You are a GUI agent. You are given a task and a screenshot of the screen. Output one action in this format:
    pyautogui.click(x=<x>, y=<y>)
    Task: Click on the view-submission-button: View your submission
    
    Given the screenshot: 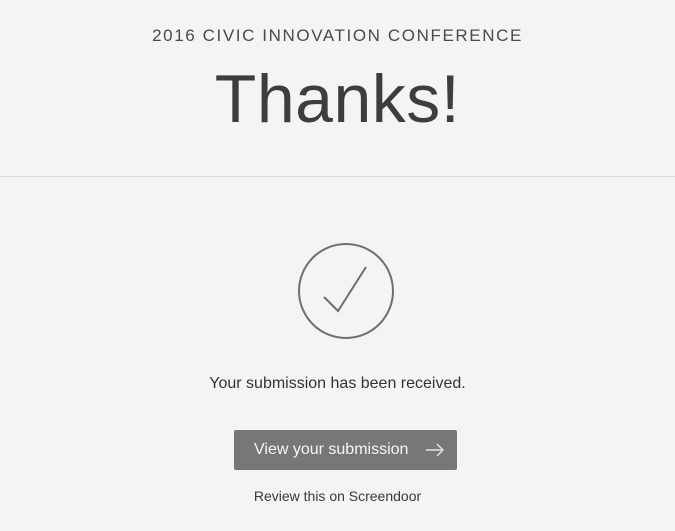 What is the action you would take?
    pyautogui.click(x=345, y=450)
    